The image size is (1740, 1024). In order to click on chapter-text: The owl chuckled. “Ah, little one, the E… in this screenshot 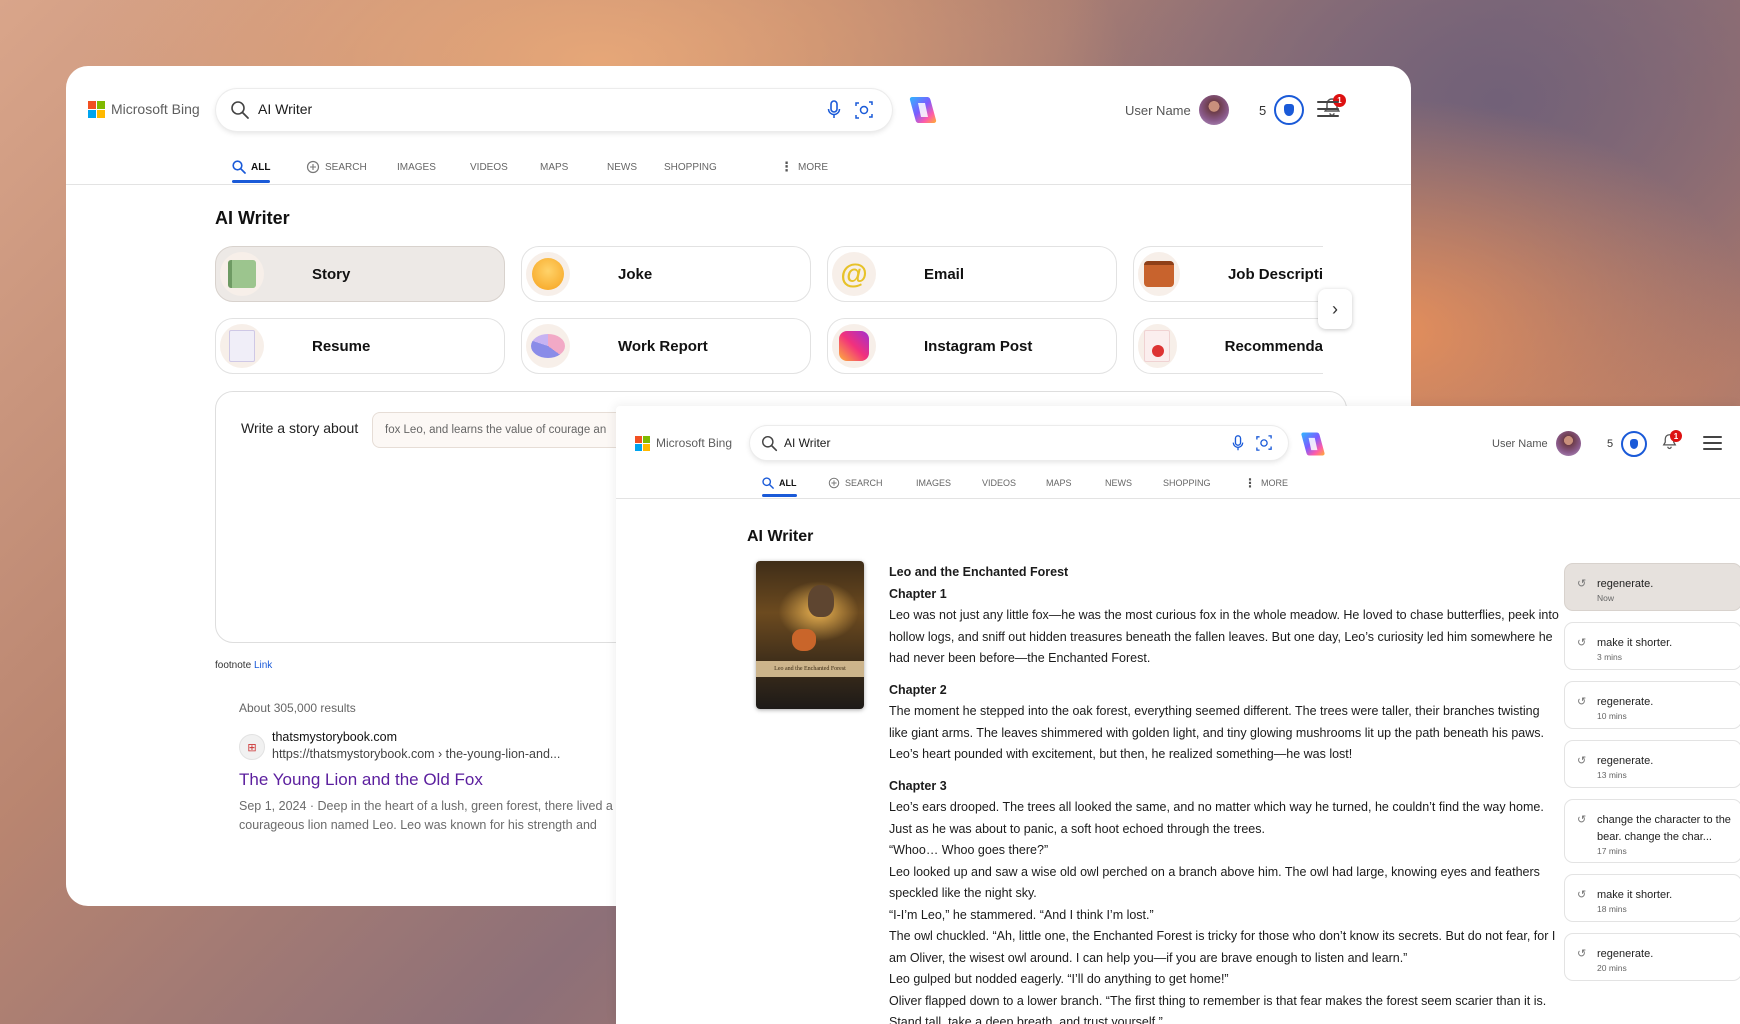, I will do `click(1222, 947)`.